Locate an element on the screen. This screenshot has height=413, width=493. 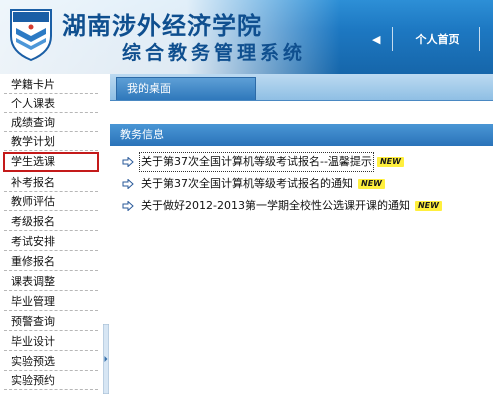
tab-my-desktop: 我的桌面 is located at coordinates (186, 88).